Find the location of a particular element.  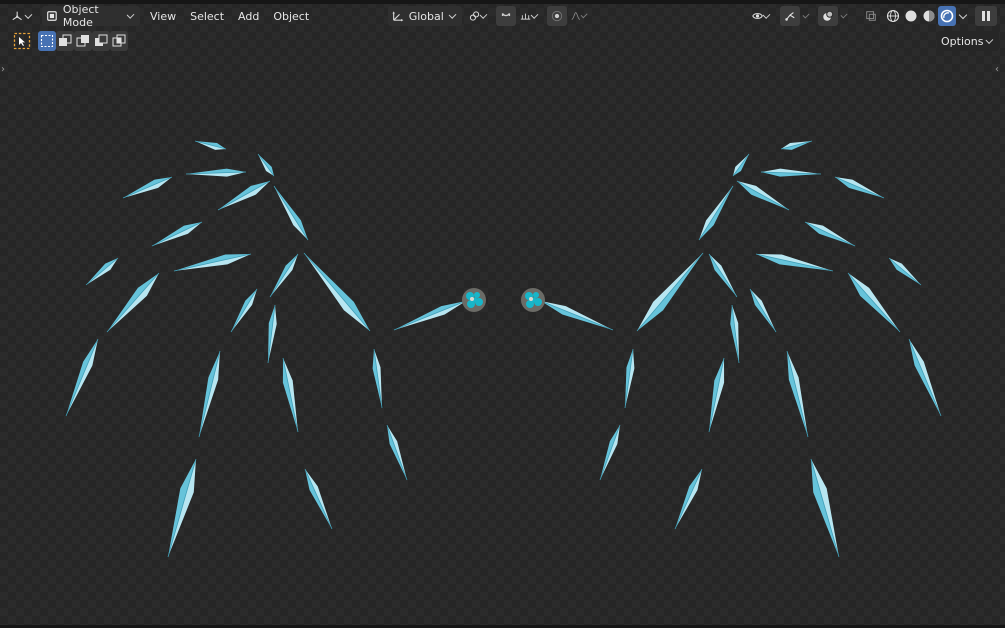

options-menu: Options is located at coordinates (968, 41).